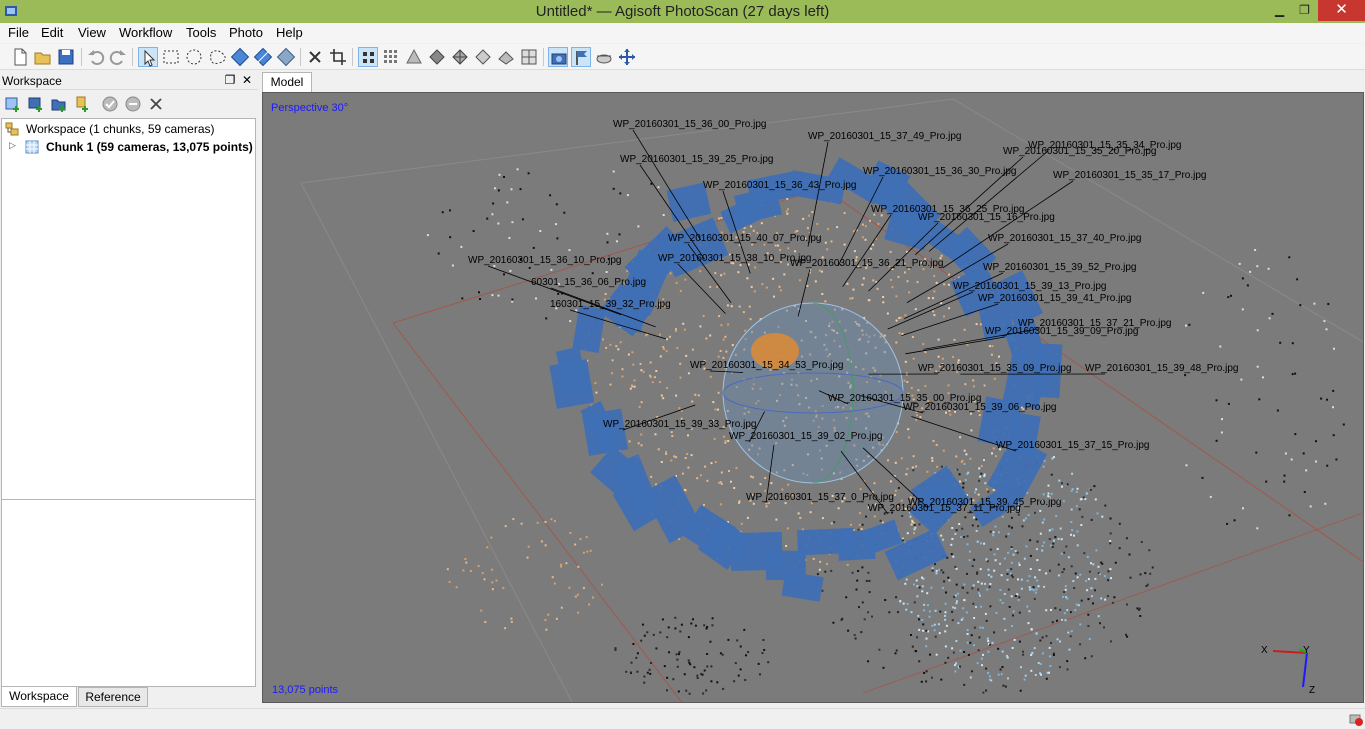 The width and height of the screenshot is (1365, 729). Describe the element at coordinates (734, 258) in the screenshot. I see `camera-label: WP_20160301_15_38_10_Pro.jpg` at that location.